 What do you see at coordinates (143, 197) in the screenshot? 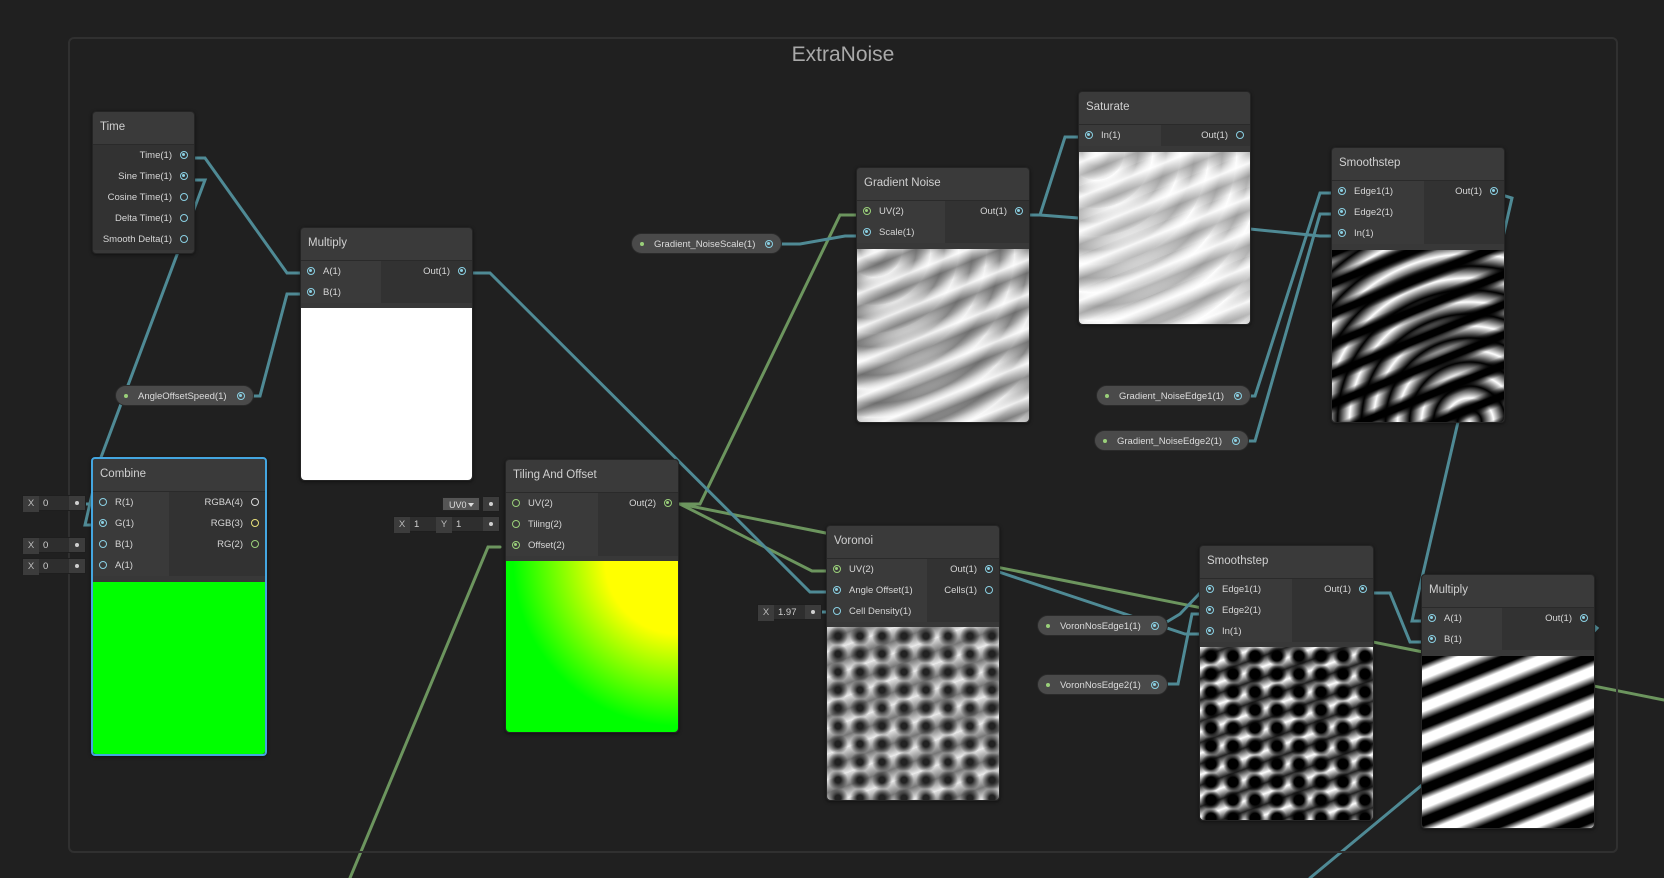
I see `output-port: Cosine Time(1)` at bounding box center [143, 197].